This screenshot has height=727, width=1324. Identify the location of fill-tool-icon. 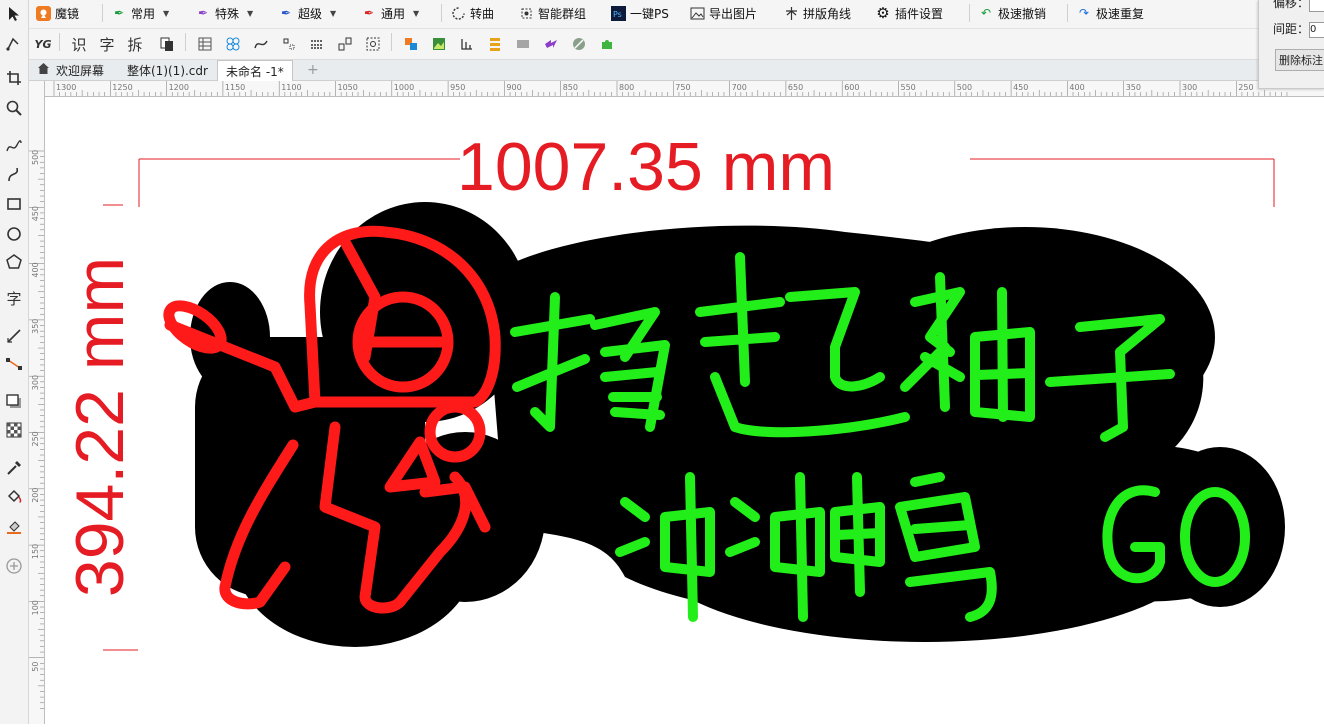
(14, 496).